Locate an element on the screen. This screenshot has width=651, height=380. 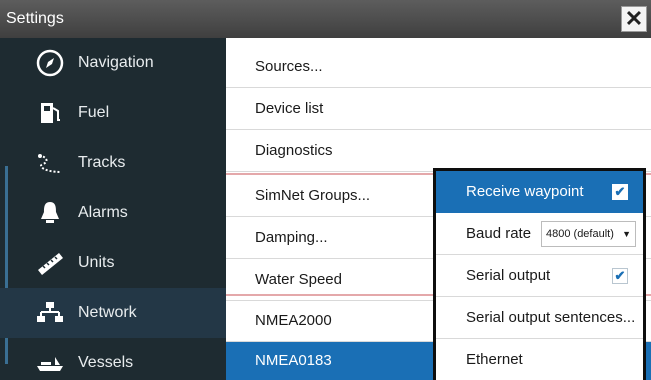
option-label: Serial output is located at coordinates (508, 275).